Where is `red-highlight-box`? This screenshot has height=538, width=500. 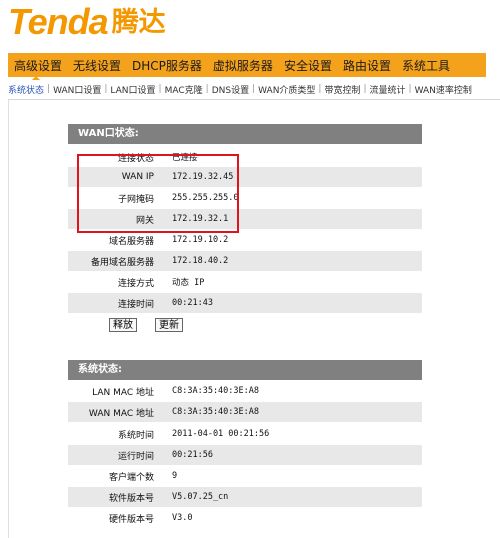
red-highlight-box is located at coordinates (158, 193).